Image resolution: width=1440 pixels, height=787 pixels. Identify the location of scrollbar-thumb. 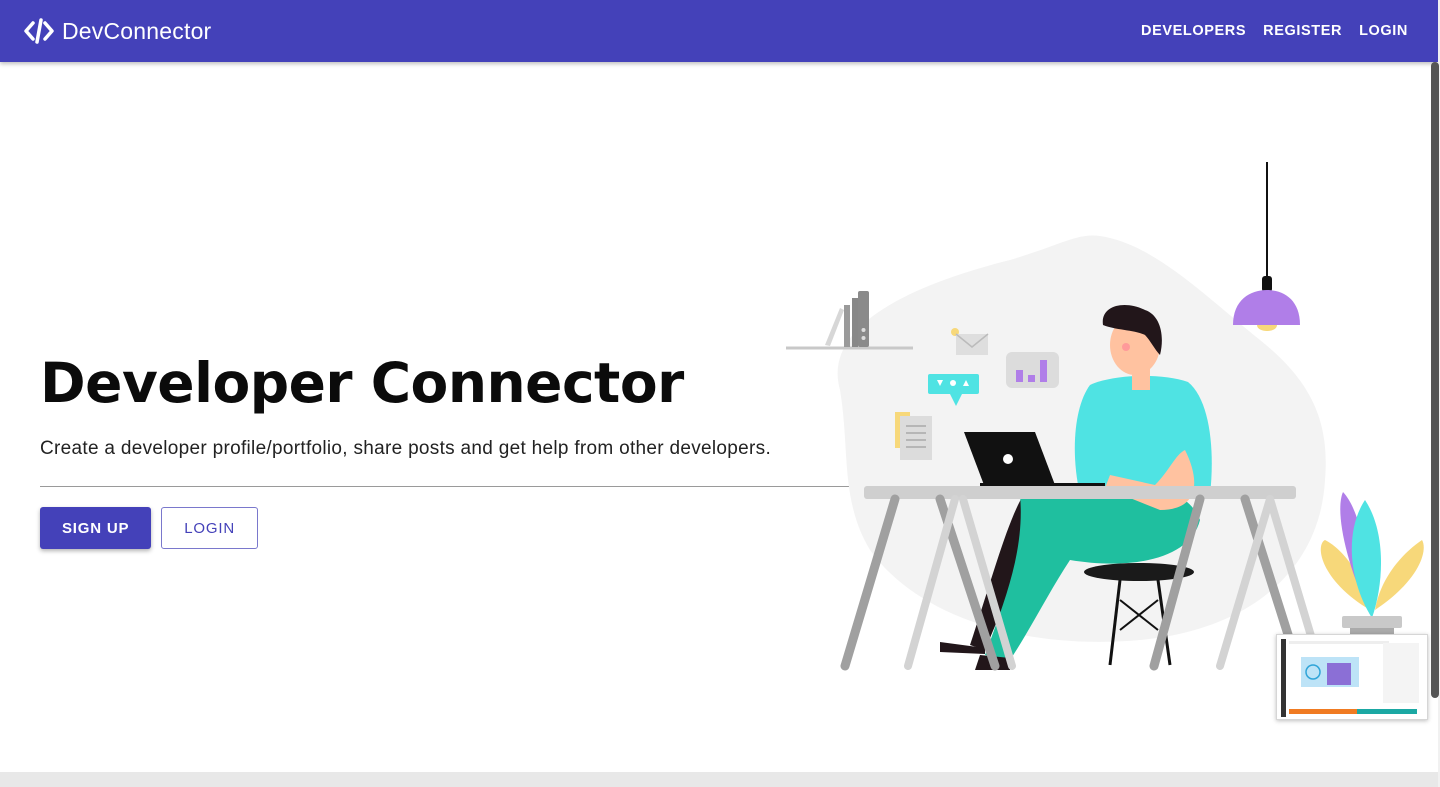
(1435, 380).